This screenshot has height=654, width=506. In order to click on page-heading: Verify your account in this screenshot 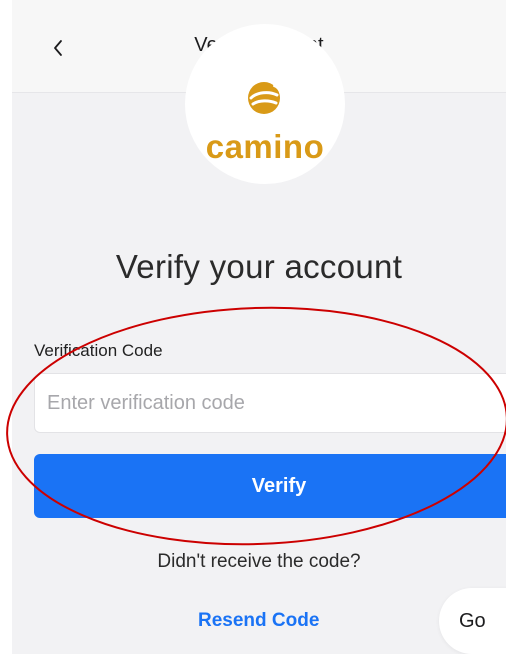, I will do `click(259, 266)`.